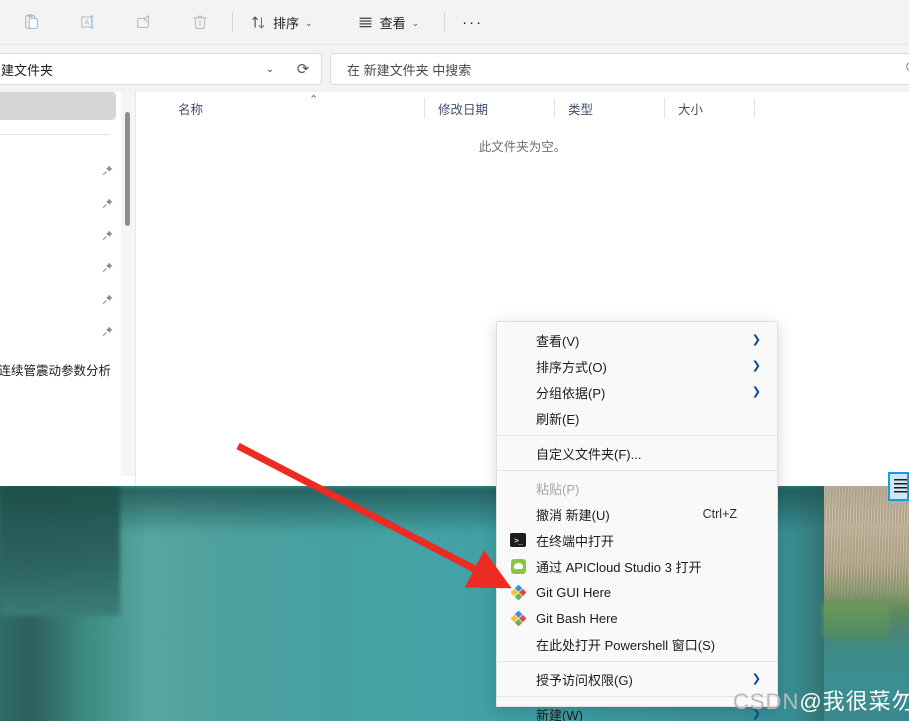 The width and height of the screenshot is (909, 721). Describe the element at coordinates (365, 22) in the screenshot. I see `view-list-icon` at that location.